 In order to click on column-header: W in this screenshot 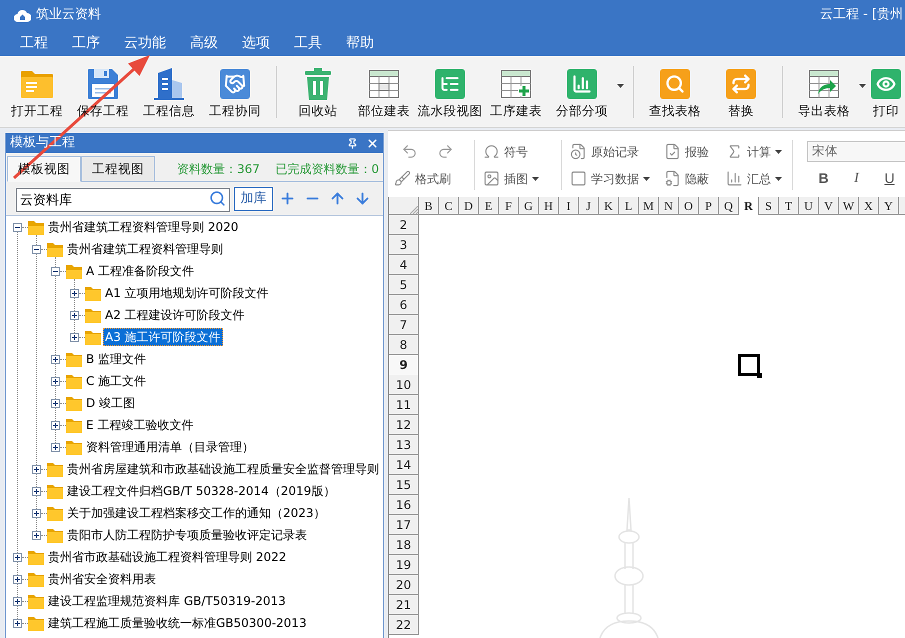, I will do `click(849, 206)`.